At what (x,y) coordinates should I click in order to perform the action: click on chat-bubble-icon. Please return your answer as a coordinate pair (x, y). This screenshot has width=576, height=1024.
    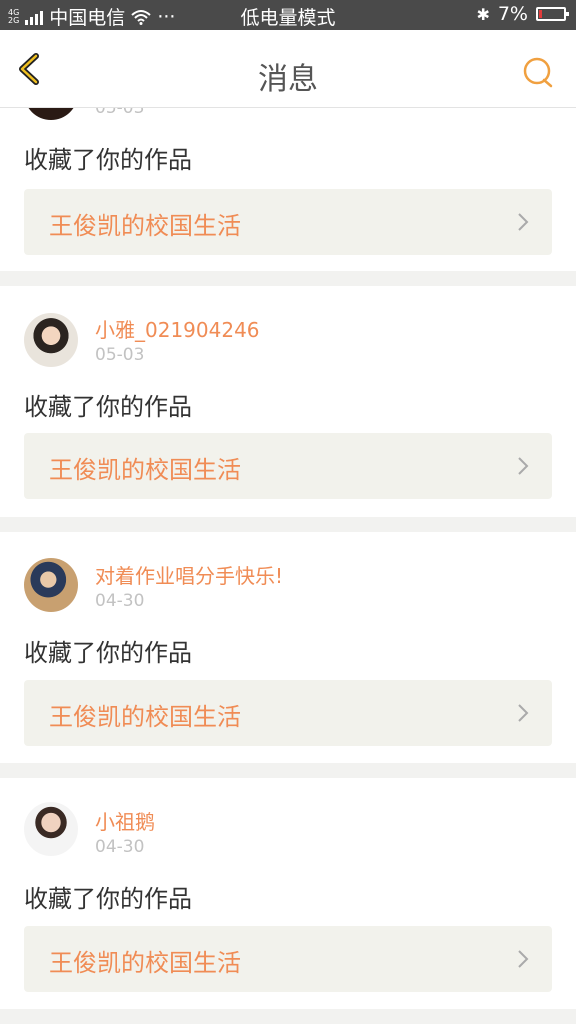
    Looking at the image, I should click on (538, 72).